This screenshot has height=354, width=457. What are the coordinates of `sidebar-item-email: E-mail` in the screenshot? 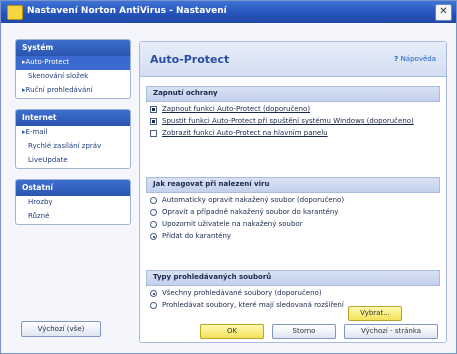 It's located at (73, 133).